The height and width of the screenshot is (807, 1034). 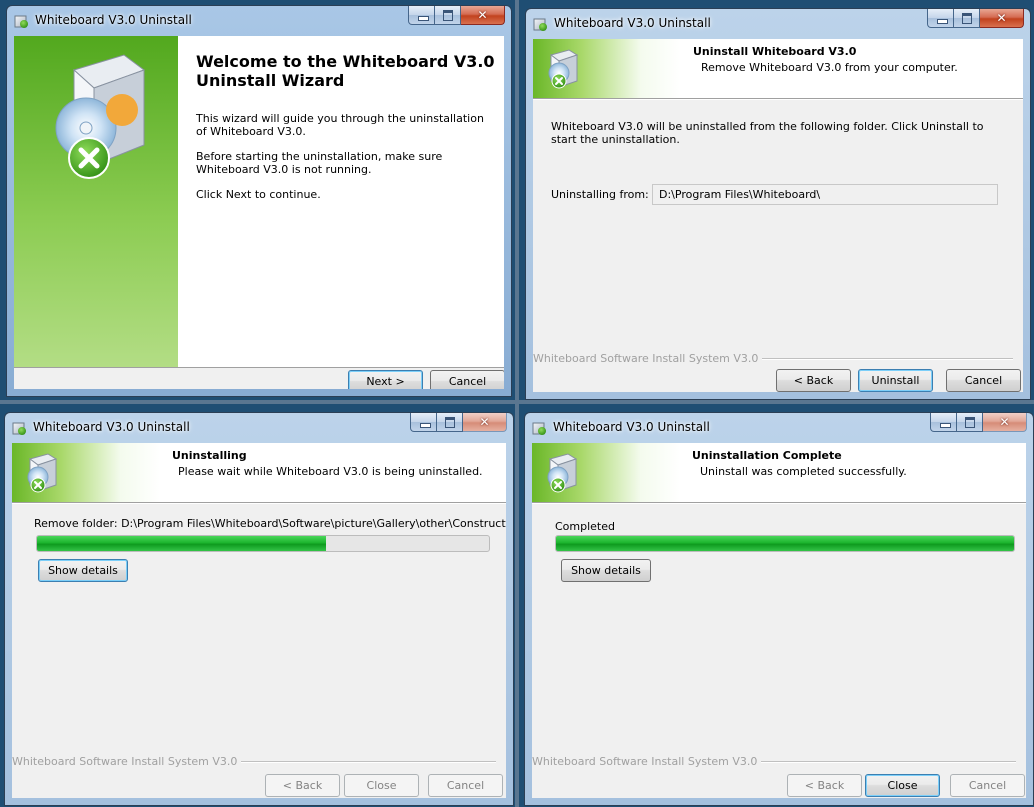 I want to click on uninstall-from-label: Uninstalling from:, so click(x=600, y=194).